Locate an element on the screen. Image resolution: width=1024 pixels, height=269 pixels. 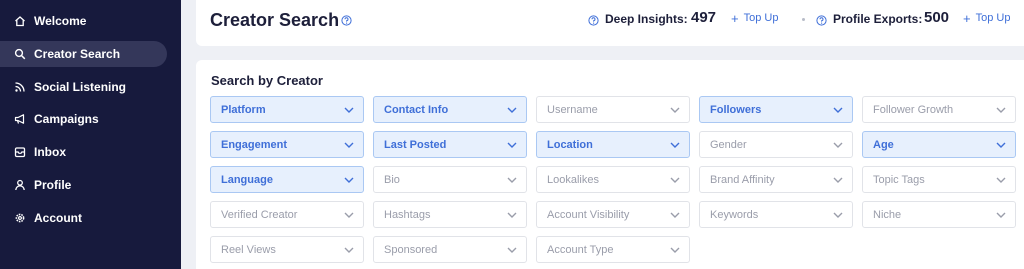
inbox-icon is located at coordinates (20, 152).